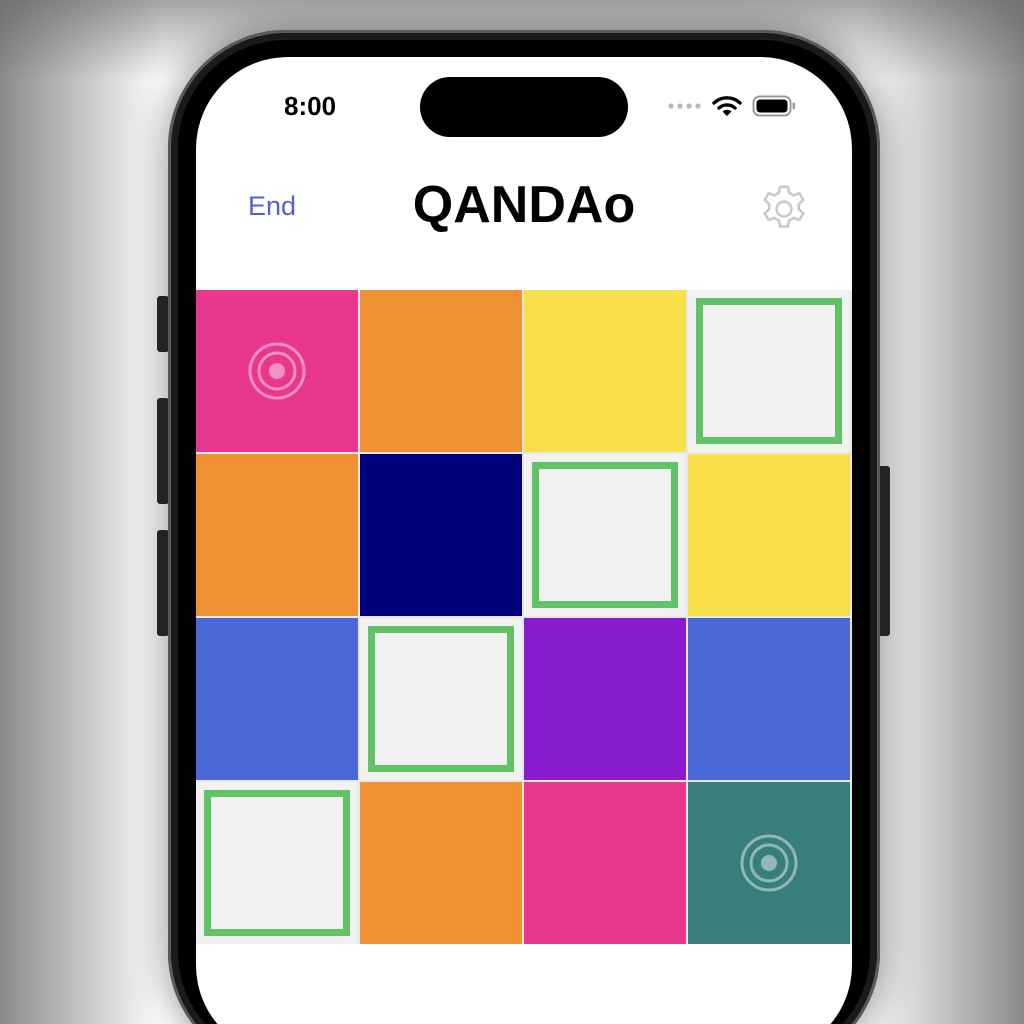 The image size is (1024, 1024). Describe the element at coordinates (784, 209) in the screenshot. I see `gear-icon` at that location.